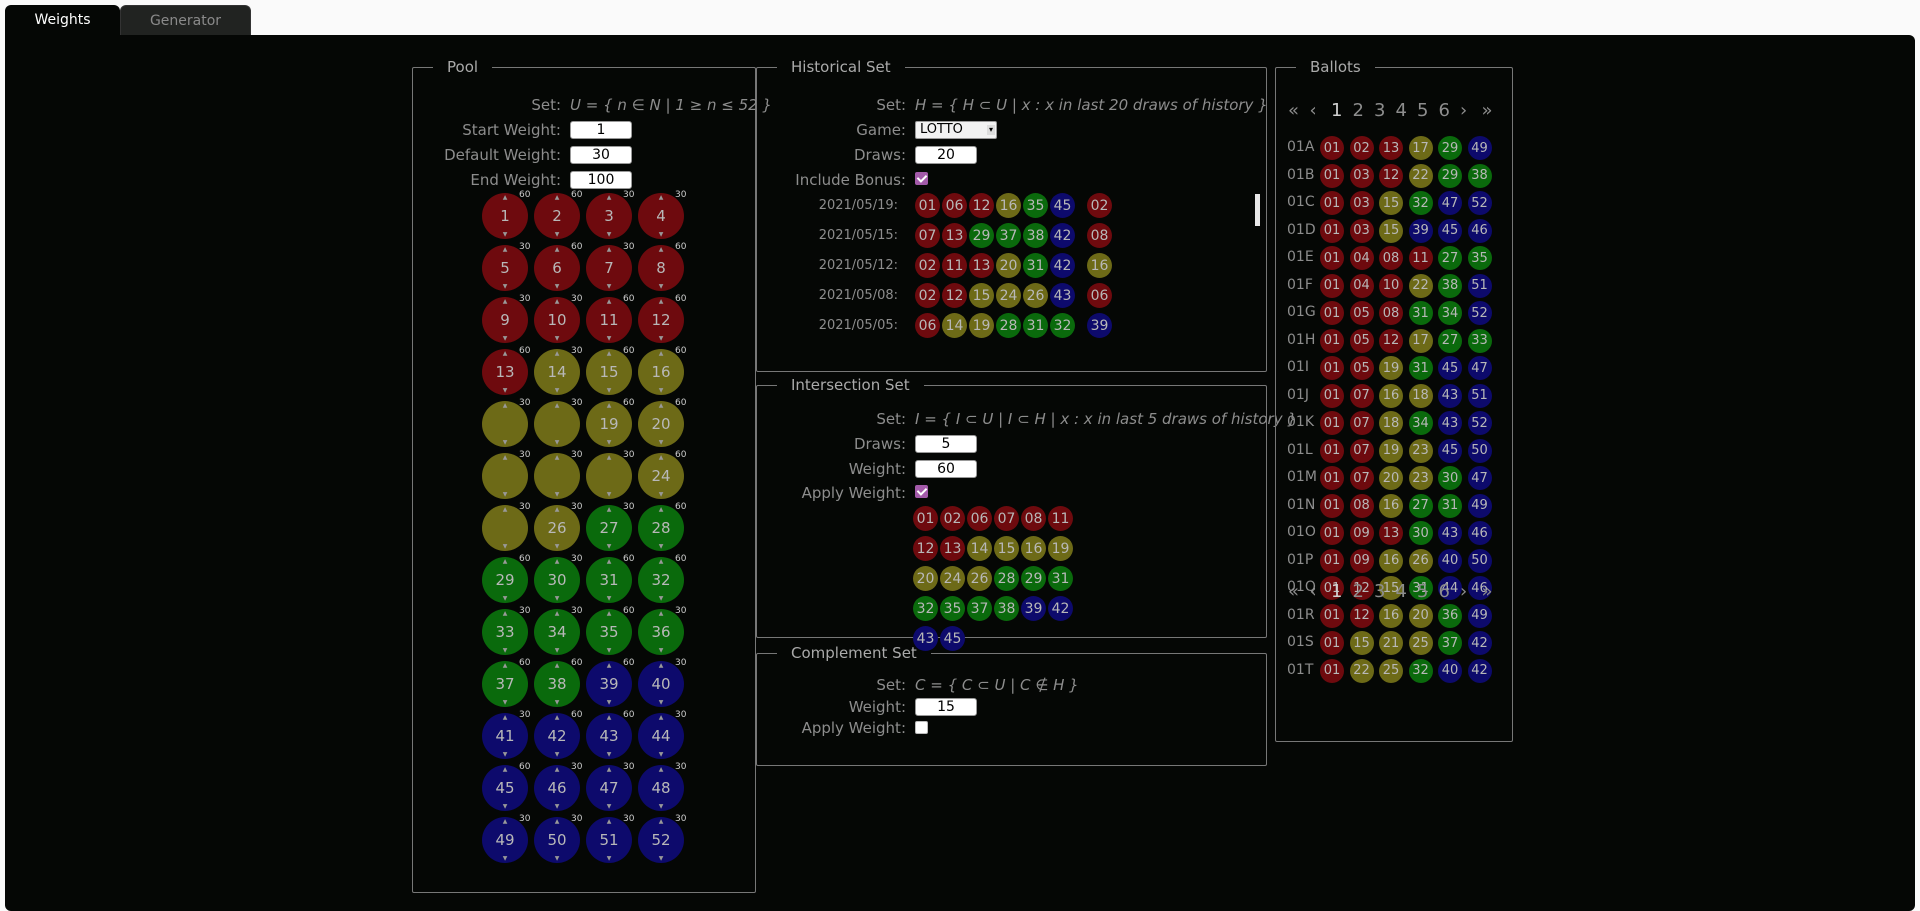 The width and height of the screenshot is (1920, 911). Describe the element at coordinates (1313, 591) in the screenshot. I see `pager-item-1: ‹` at that location.